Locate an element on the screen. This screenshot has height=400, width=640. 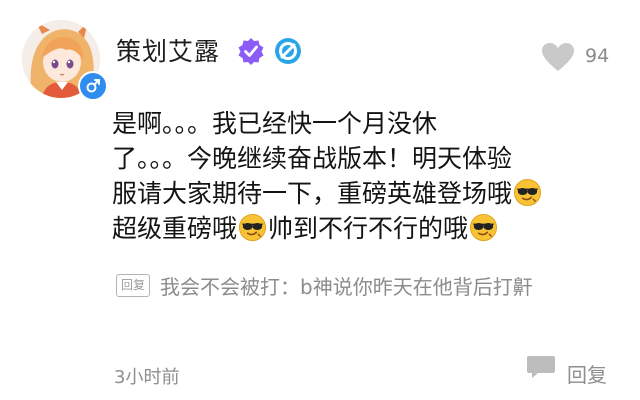
comment-line: 超级重磅哦 帅到不行不行的哦 is located at coordinates (362, 228).